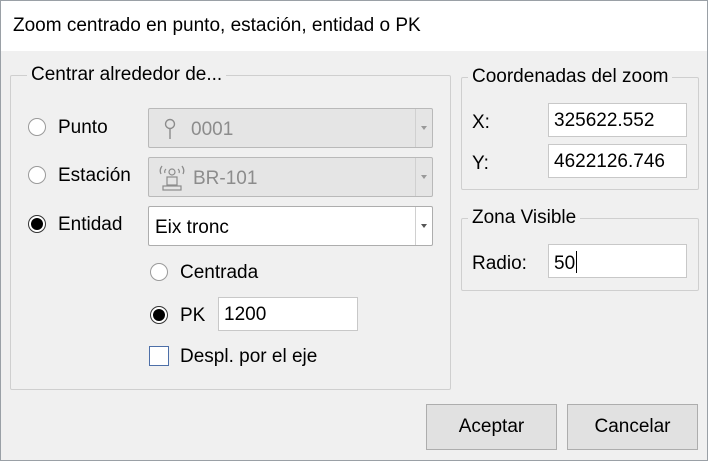  What do you see at coordinates (632, 427) in the screenshot?
I see `cancel-button: Cancelar` at bounding box center [632, 427].